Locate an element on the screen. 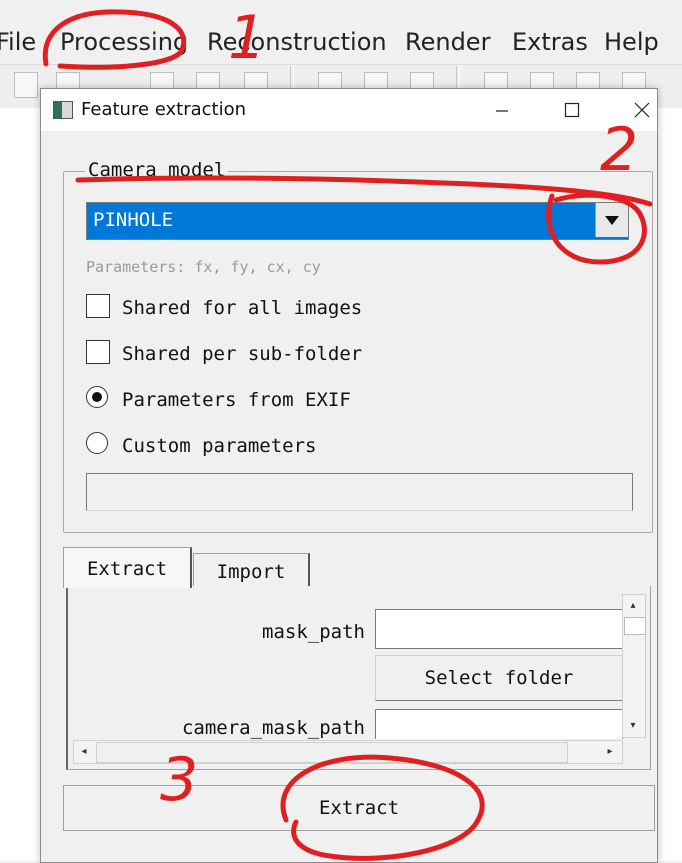  tab-extract-label: Extract is located at coordinates (127, 569).